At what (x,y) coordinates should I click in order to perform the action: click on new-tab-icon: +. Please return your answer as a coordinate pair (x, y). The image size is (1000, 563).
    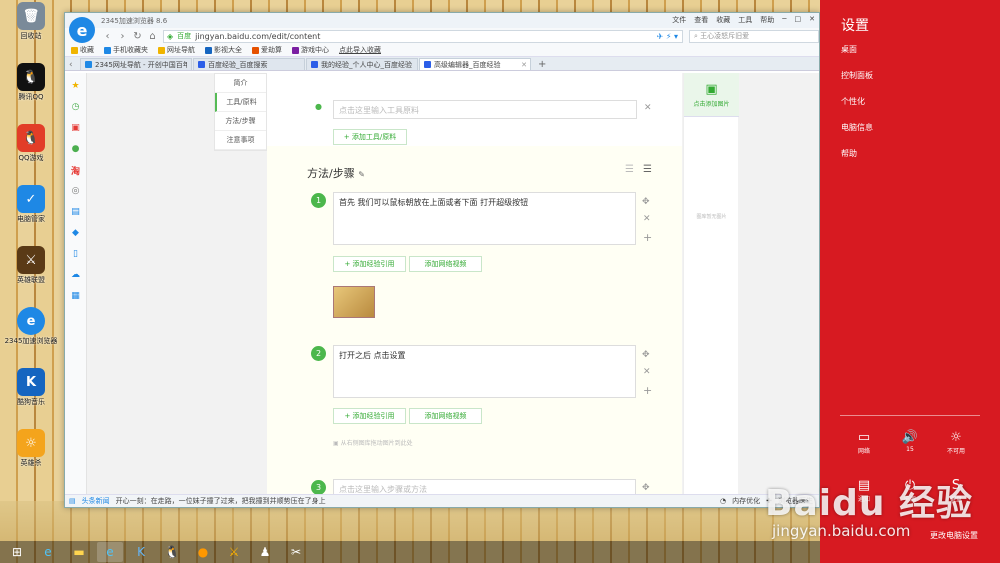
    Looking at the image, I should click on (542, 64).